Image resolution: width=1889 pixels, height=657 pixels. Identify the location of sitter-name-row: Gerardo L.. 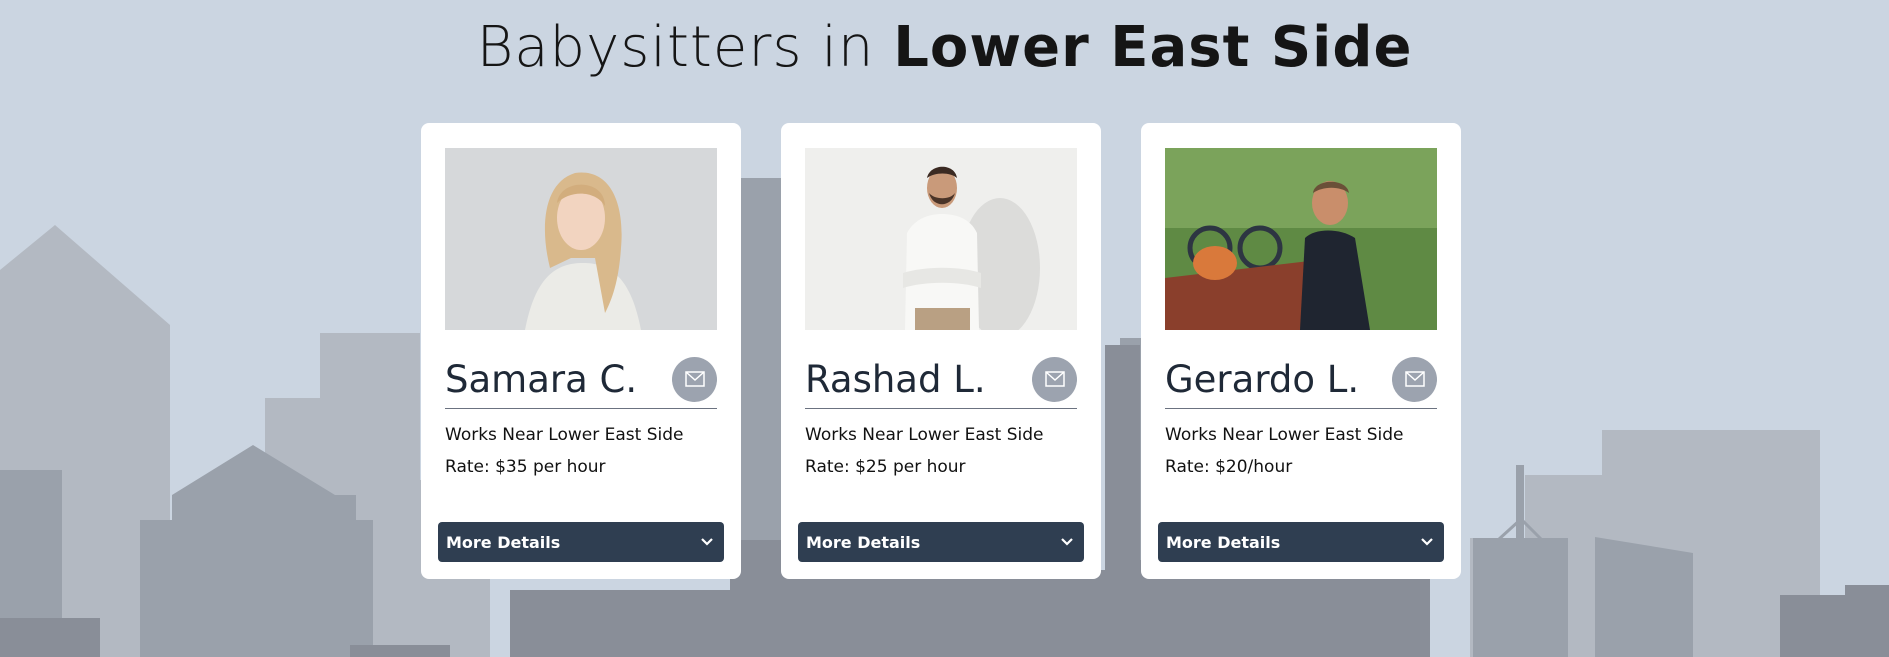
(1301, 381).